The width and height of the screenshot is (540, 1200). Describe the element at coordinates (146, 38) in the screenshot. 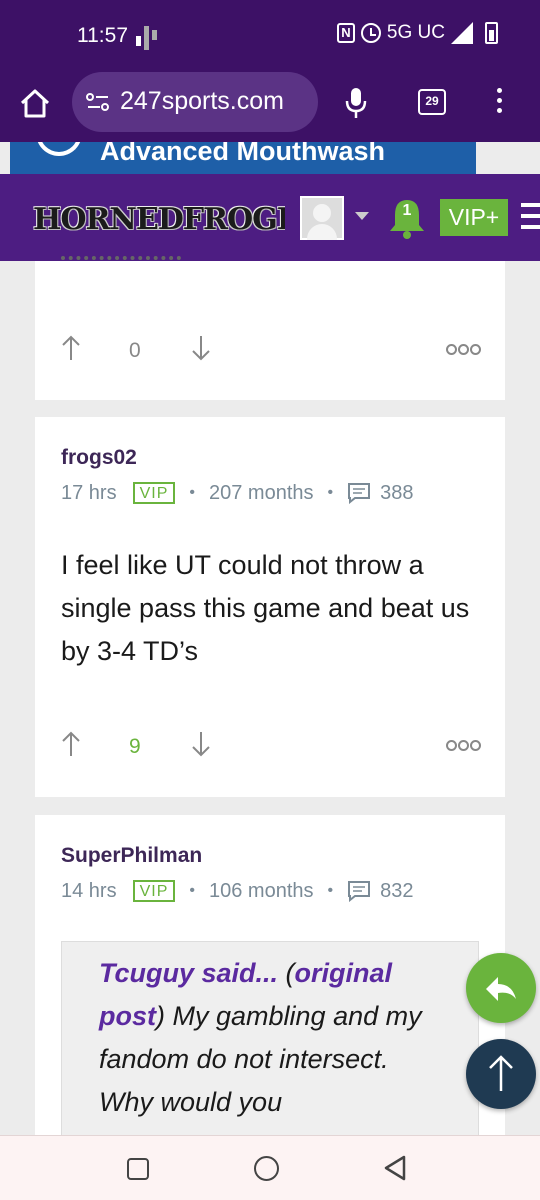

I see `data-activity-icon` at that location.